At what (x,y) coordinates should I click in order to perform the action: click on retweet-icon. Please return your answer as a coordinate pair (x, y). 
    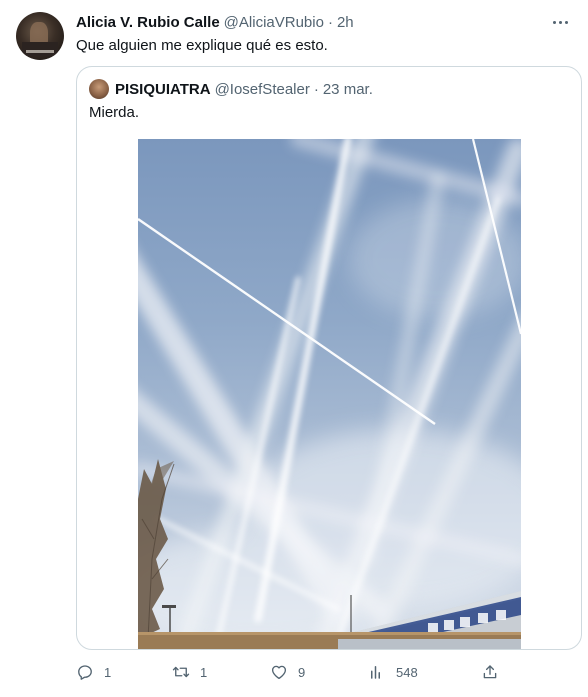
    Looking at the image, I should click on (181, 672).